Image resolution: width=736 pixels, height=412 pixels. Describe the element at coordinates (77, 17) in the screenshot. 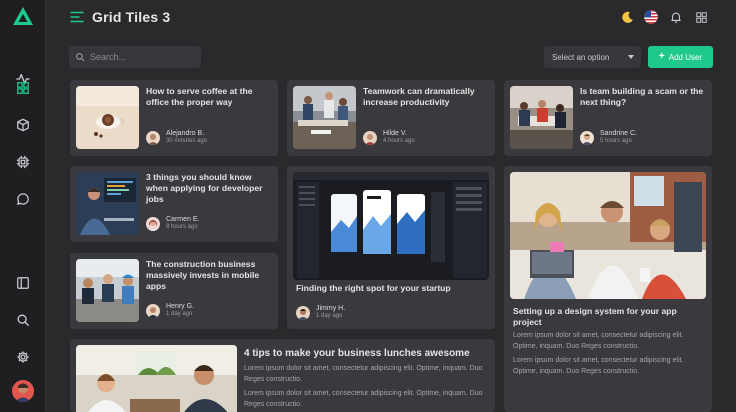

I see `menu-icon` at that location.